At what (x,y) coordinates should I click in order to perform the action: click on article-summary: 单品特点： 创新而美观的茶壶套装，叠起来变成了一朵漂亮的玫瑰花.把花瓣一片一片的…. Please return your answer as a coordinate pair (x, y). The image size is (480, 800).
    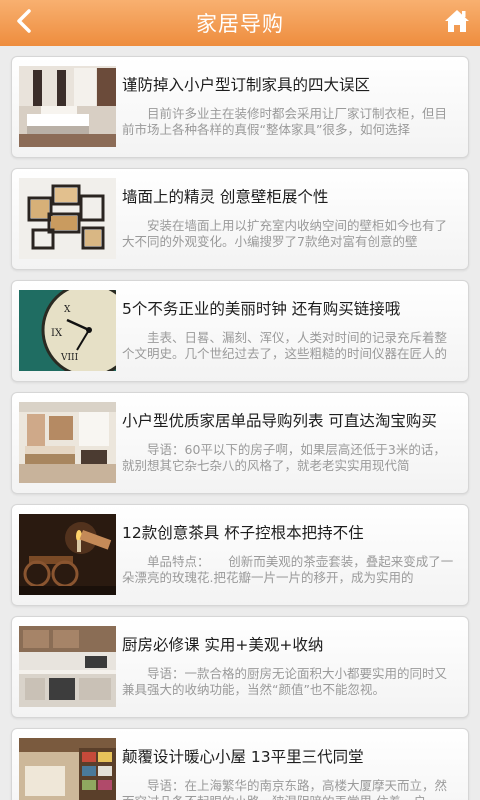
    Looking at the image, I should click on (288, 569).